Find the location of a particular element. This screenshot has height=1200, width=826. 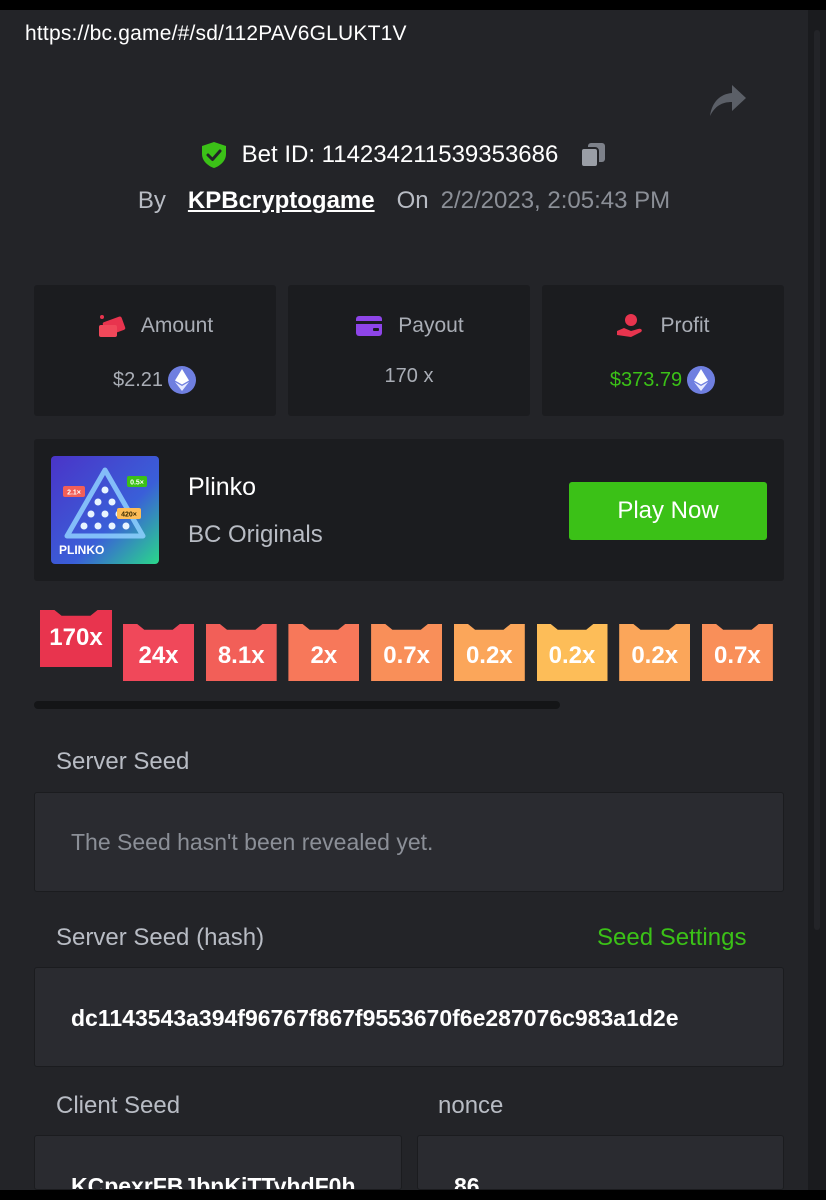

client-seed-value: KCpexrFBJbnKjTTyhdF0h is located at coordinates (213, 1181).